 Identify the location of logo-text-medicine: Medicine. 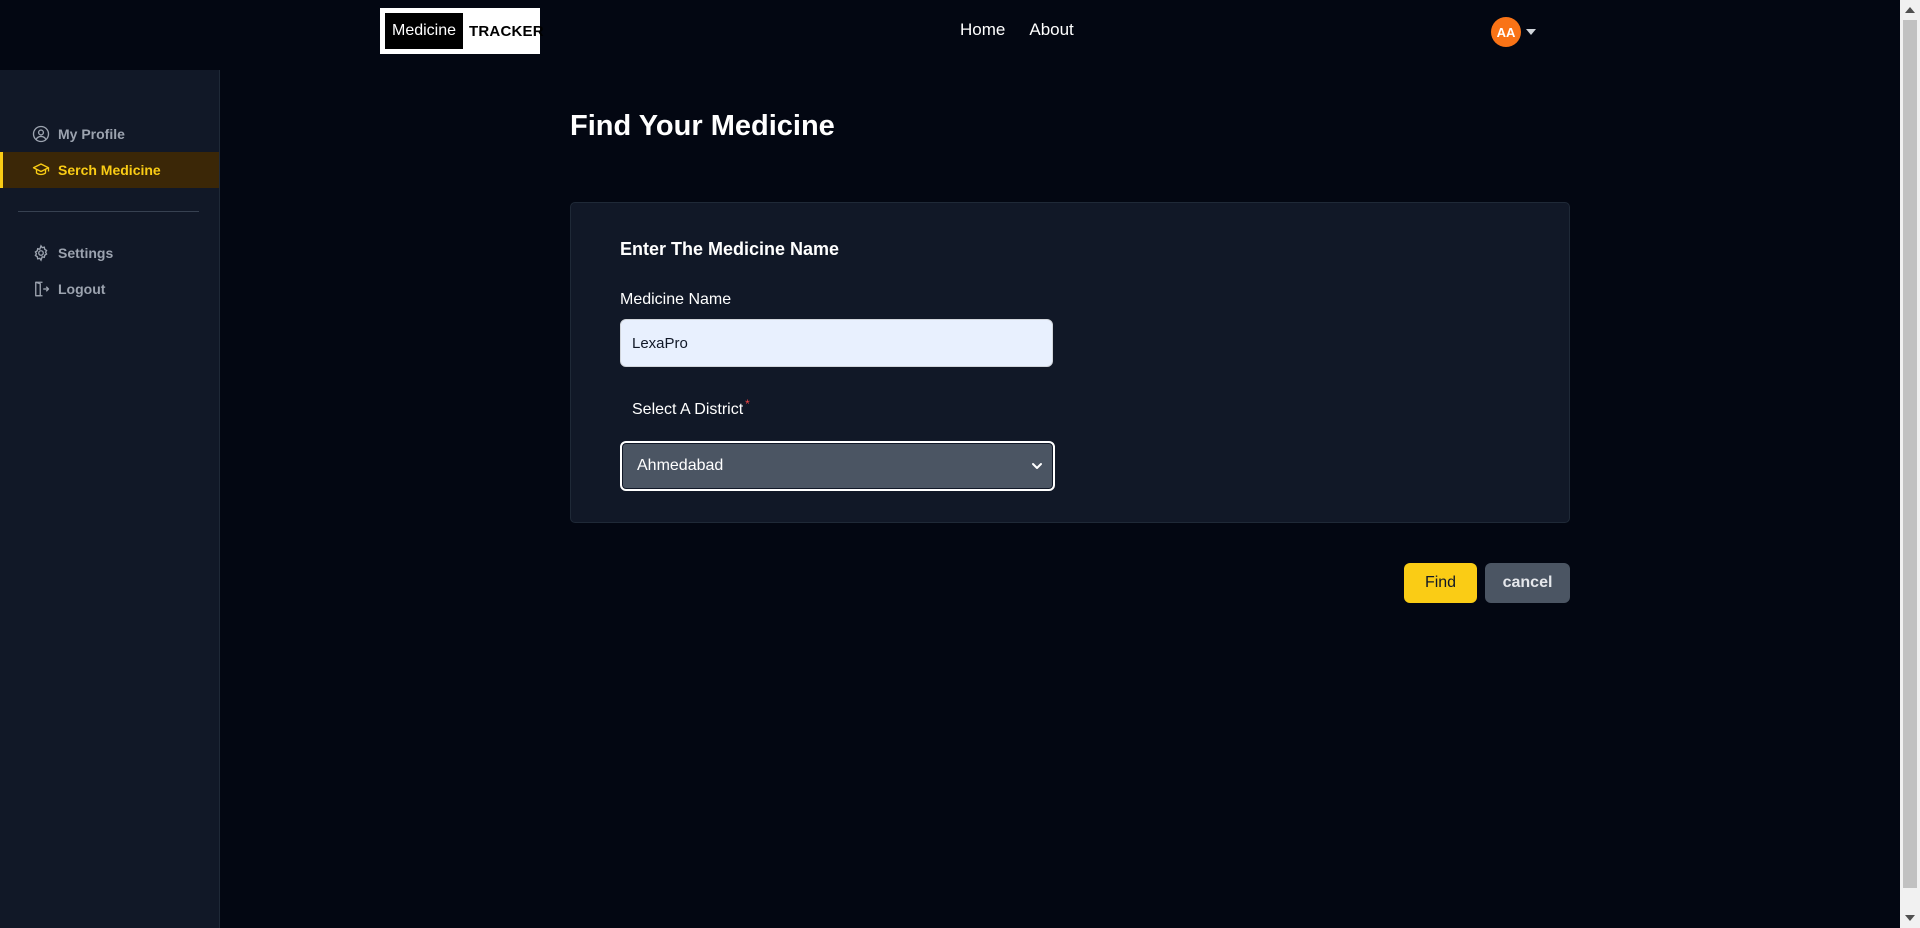
(424, 31).